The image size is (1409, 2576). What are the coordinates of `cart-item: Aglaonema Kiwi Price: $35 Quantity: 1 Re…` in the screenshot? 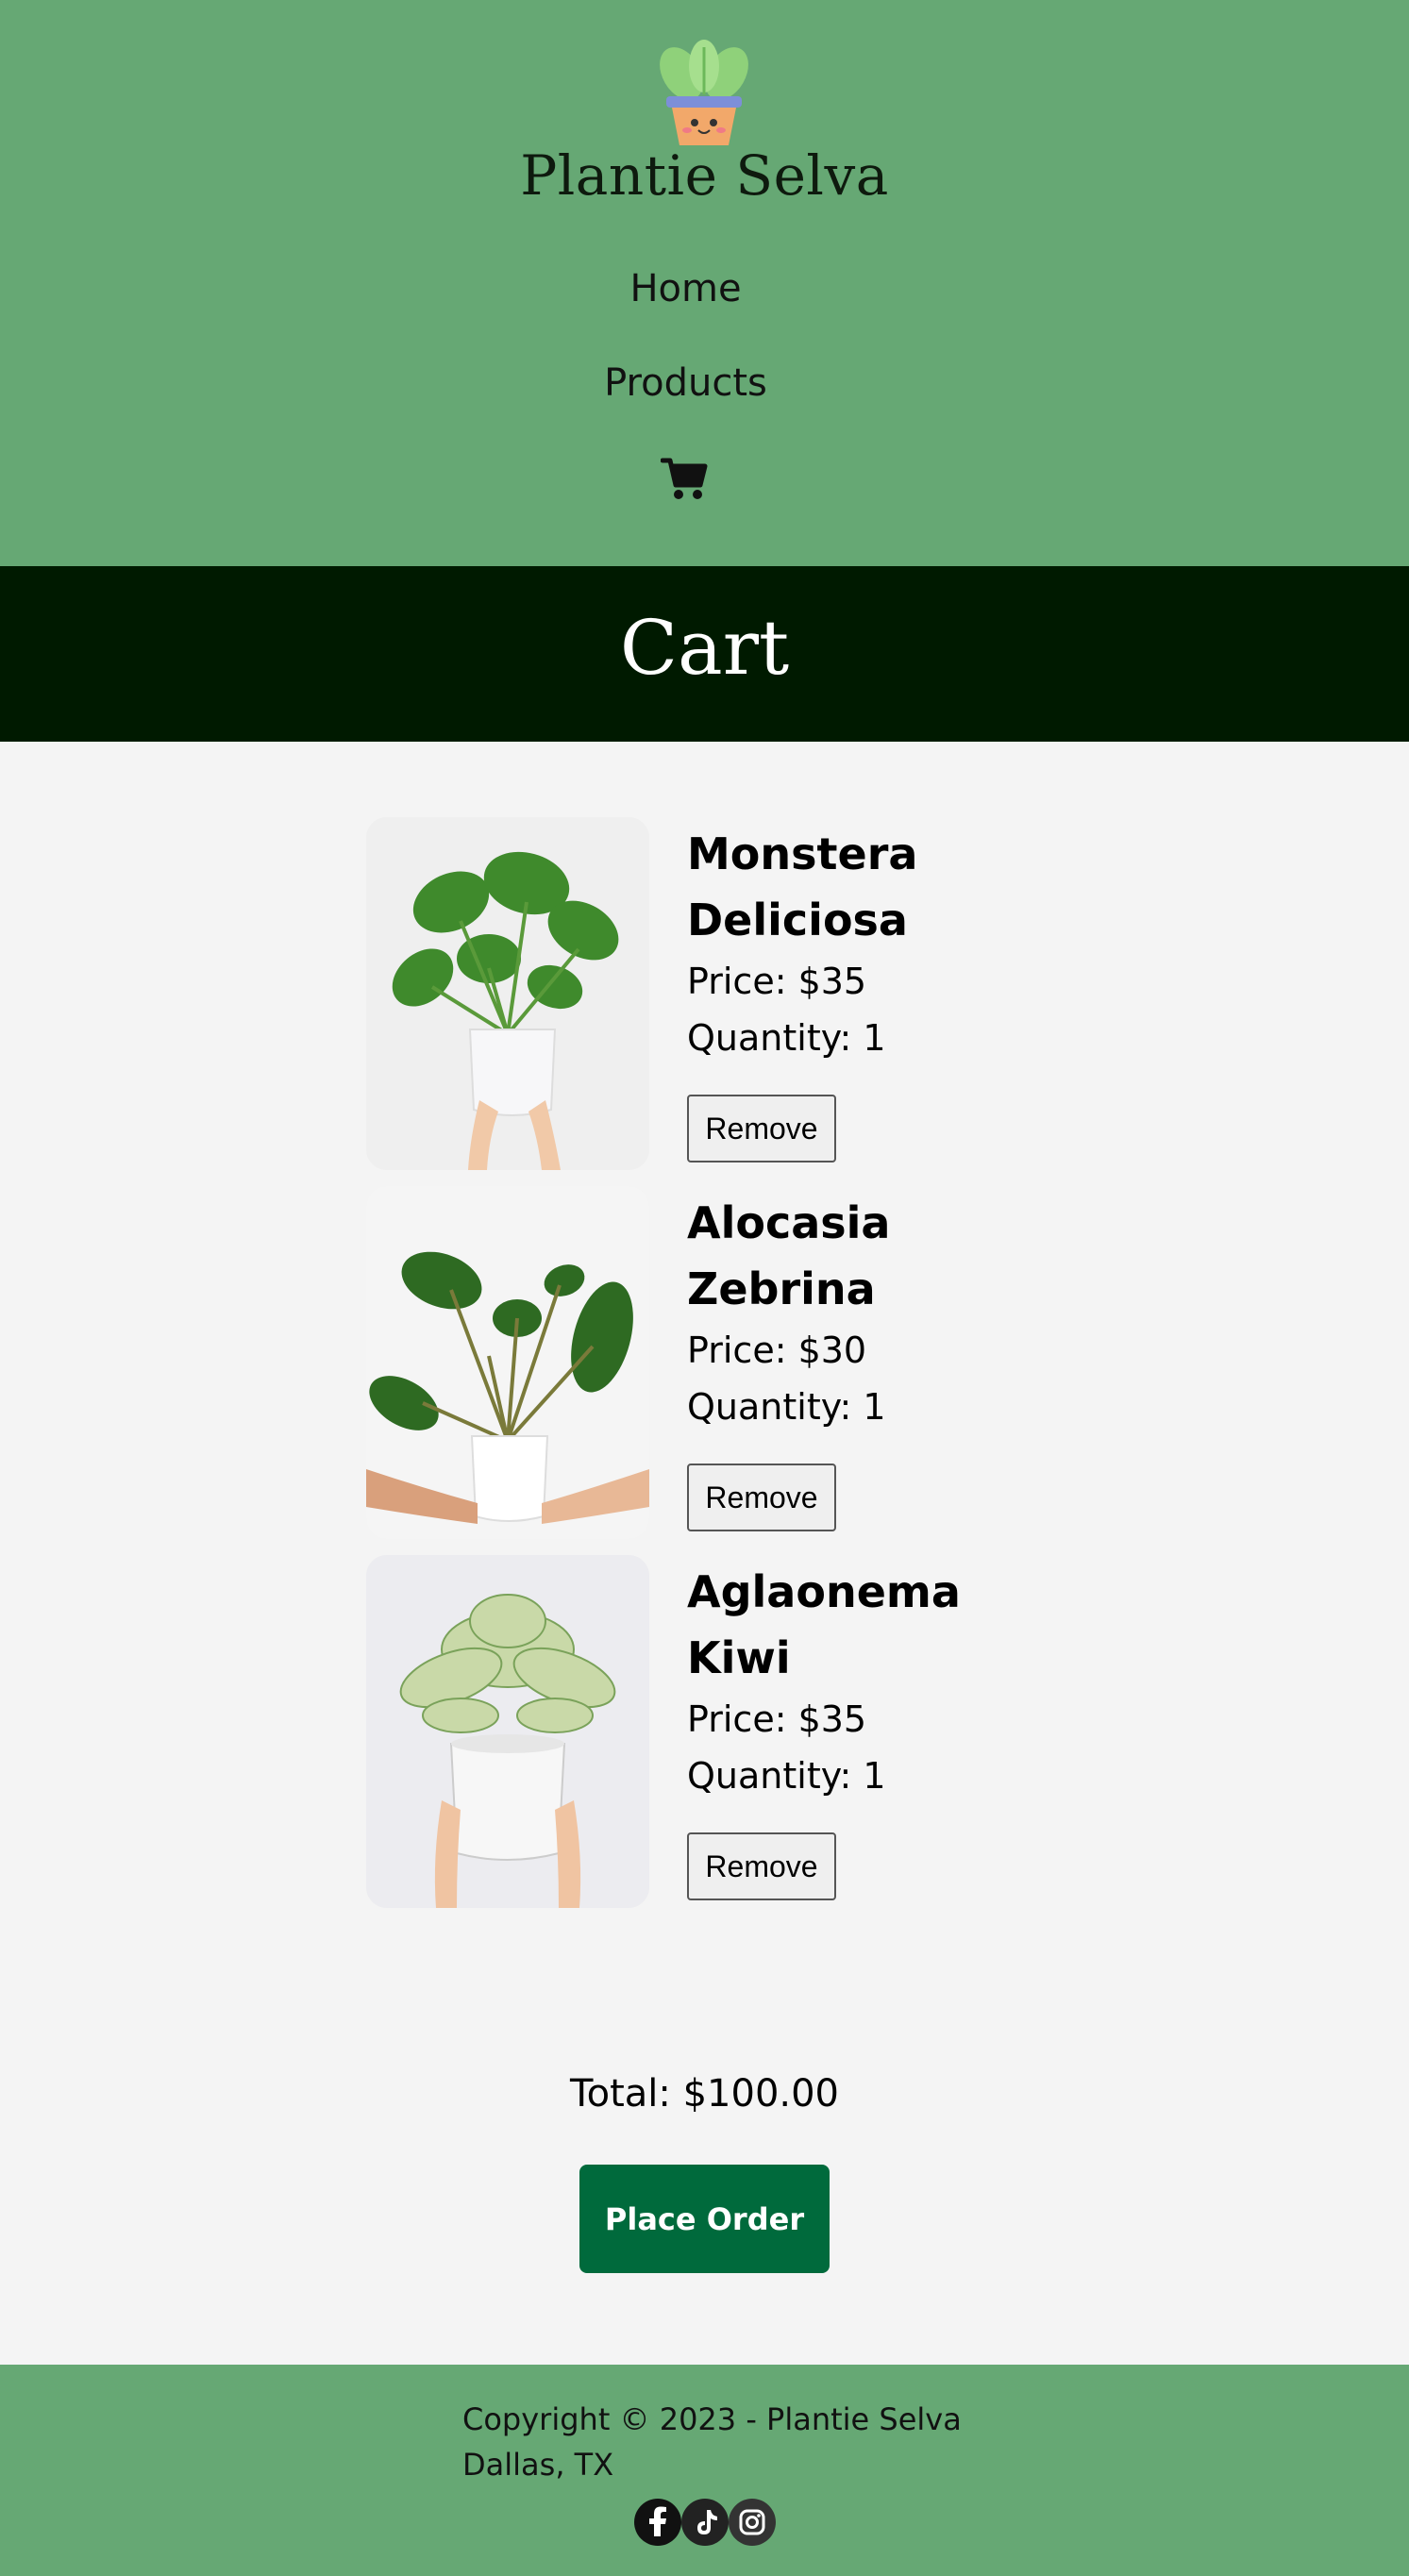 It's located at (696, 1731).